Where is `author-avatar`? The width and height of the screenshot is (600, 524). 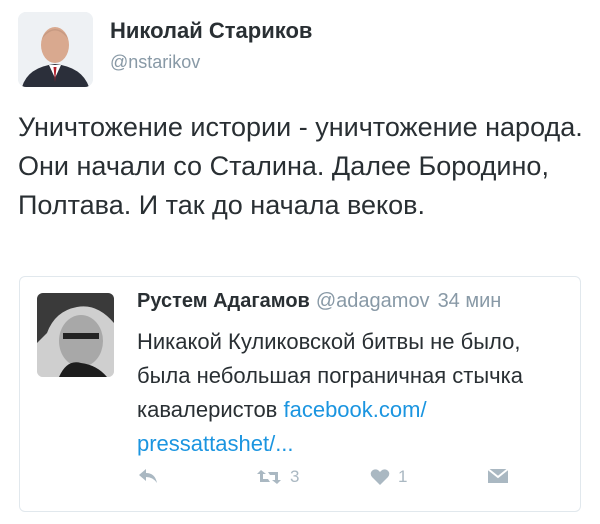
author-avatar is located at coordinates (55, 49).